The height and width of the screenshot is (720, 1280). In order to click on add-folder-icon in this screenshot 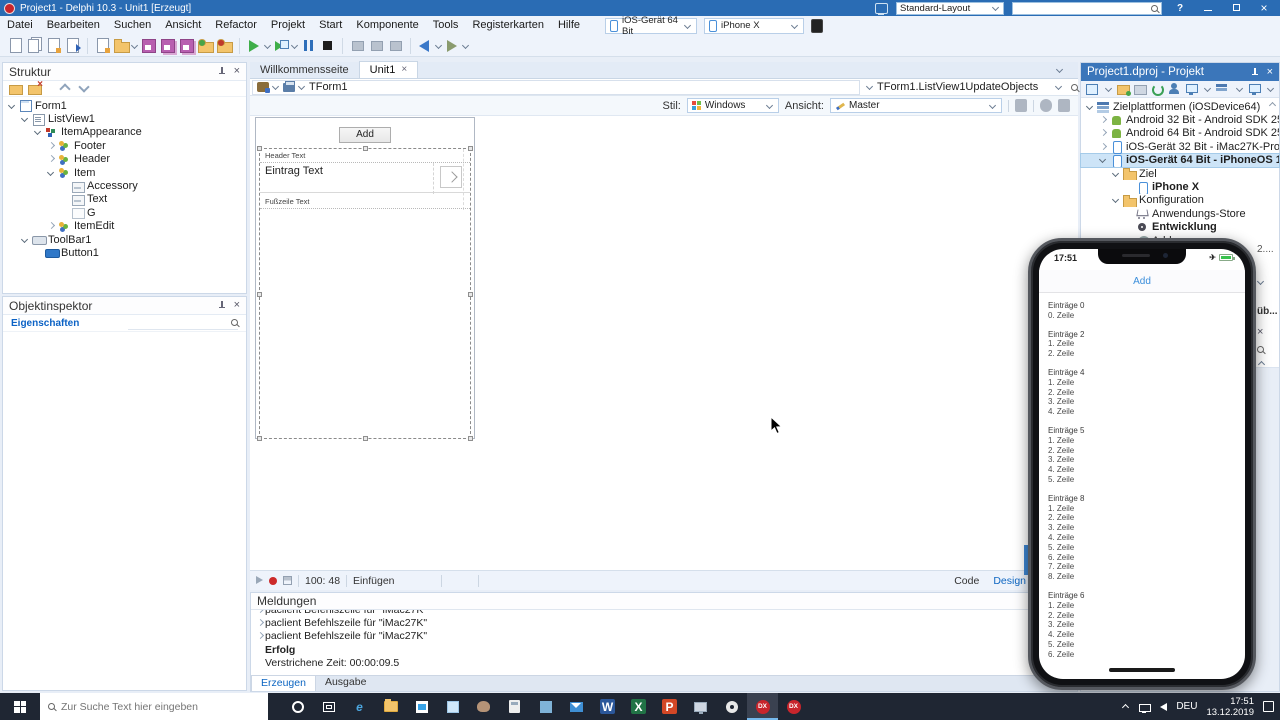, I will do `click(1123, 89)`.